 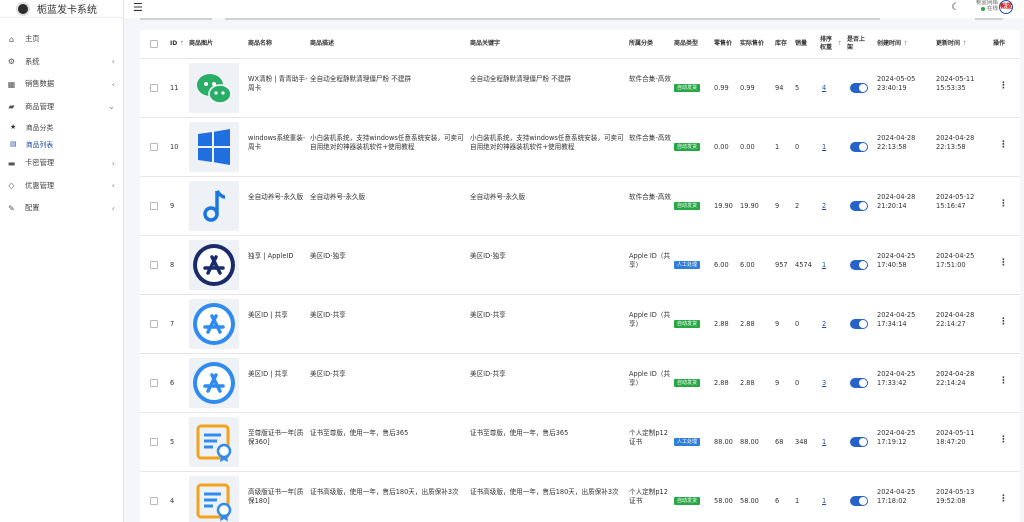 What do you see at coordinates (40, 144) in the screenshot?
I see `sidebar-subitem-label: 商品列表` at bounding box center [40, 144].